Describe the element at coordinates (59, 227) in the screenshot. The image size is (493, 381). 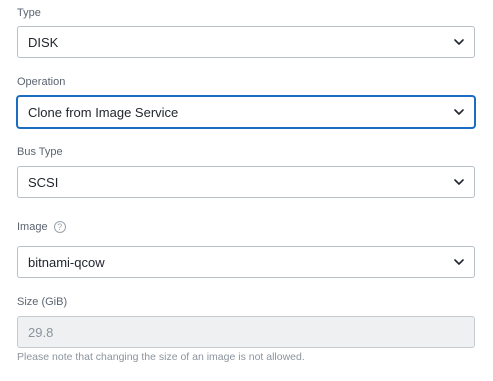
I see `question-circle-icon: ?` at that location.